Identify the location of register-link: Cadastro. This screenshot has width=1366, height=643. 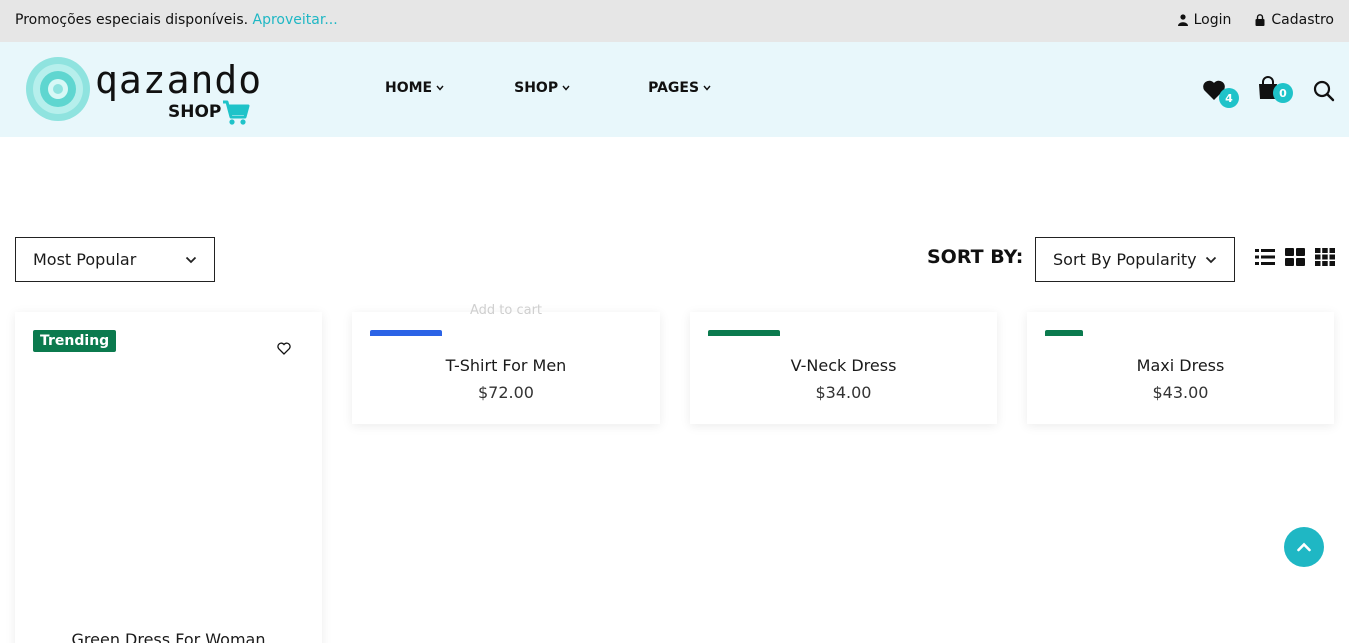
(1294, 20).